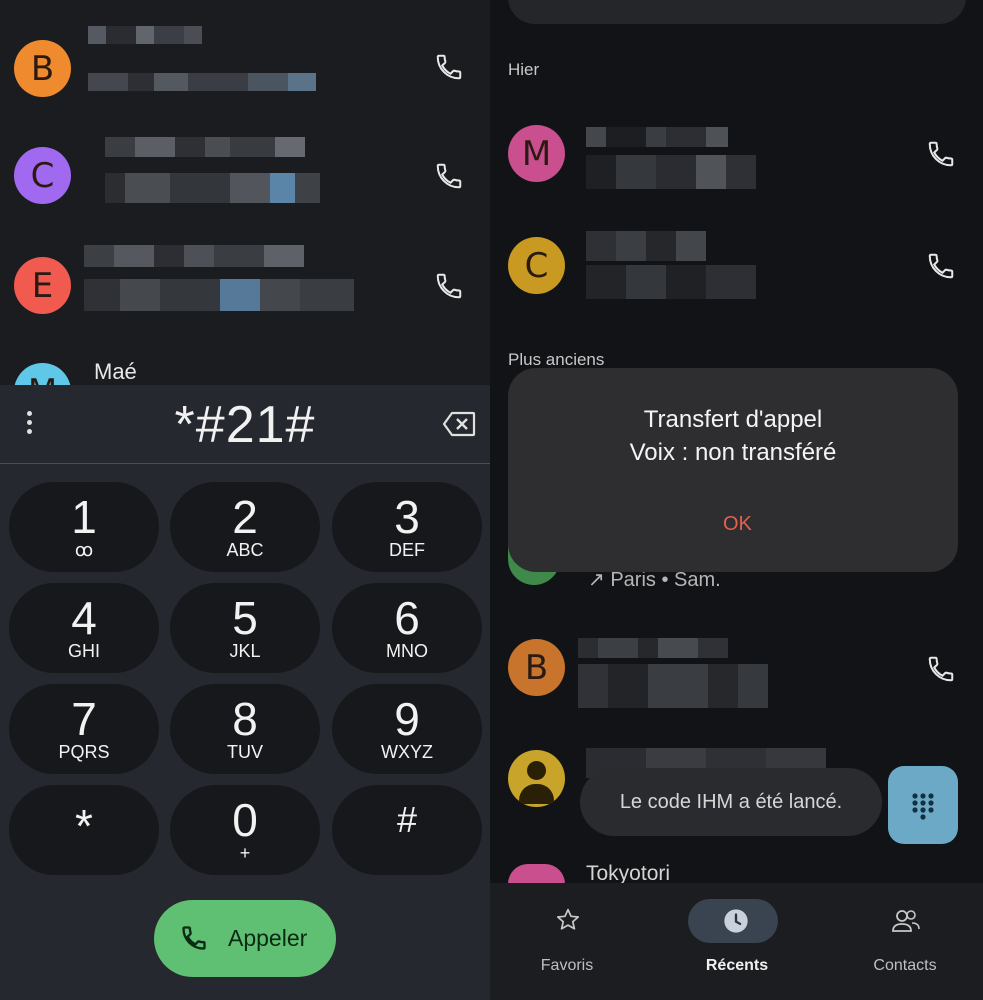 This screenshot has width=983, height=1000. What do you see at coordinates (459, 424) in the screenshot?
I see `backspace-icon` at bounding box center [459, 424].